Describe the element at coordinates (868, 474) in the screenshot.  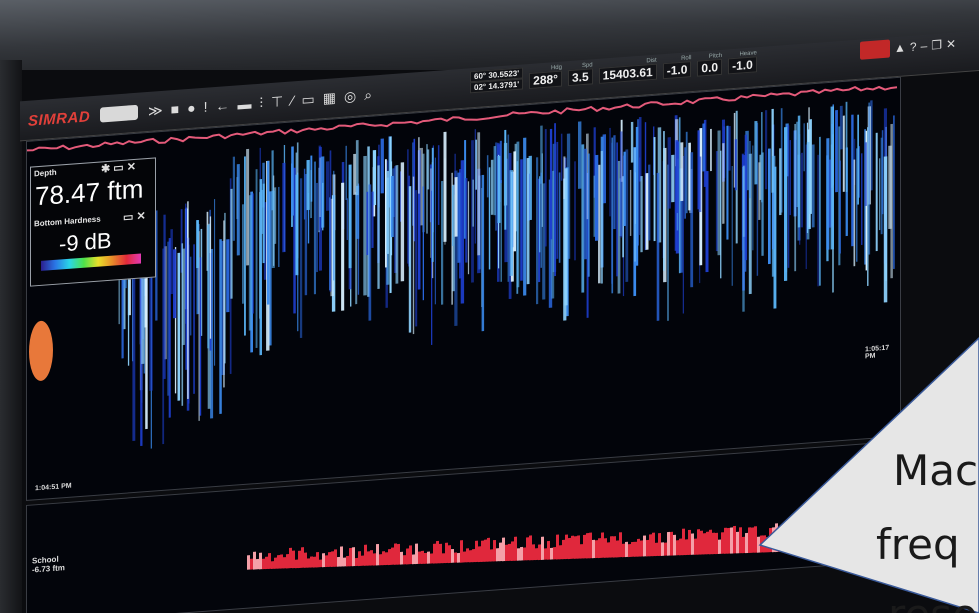
I see `callout-overlay` at that location.